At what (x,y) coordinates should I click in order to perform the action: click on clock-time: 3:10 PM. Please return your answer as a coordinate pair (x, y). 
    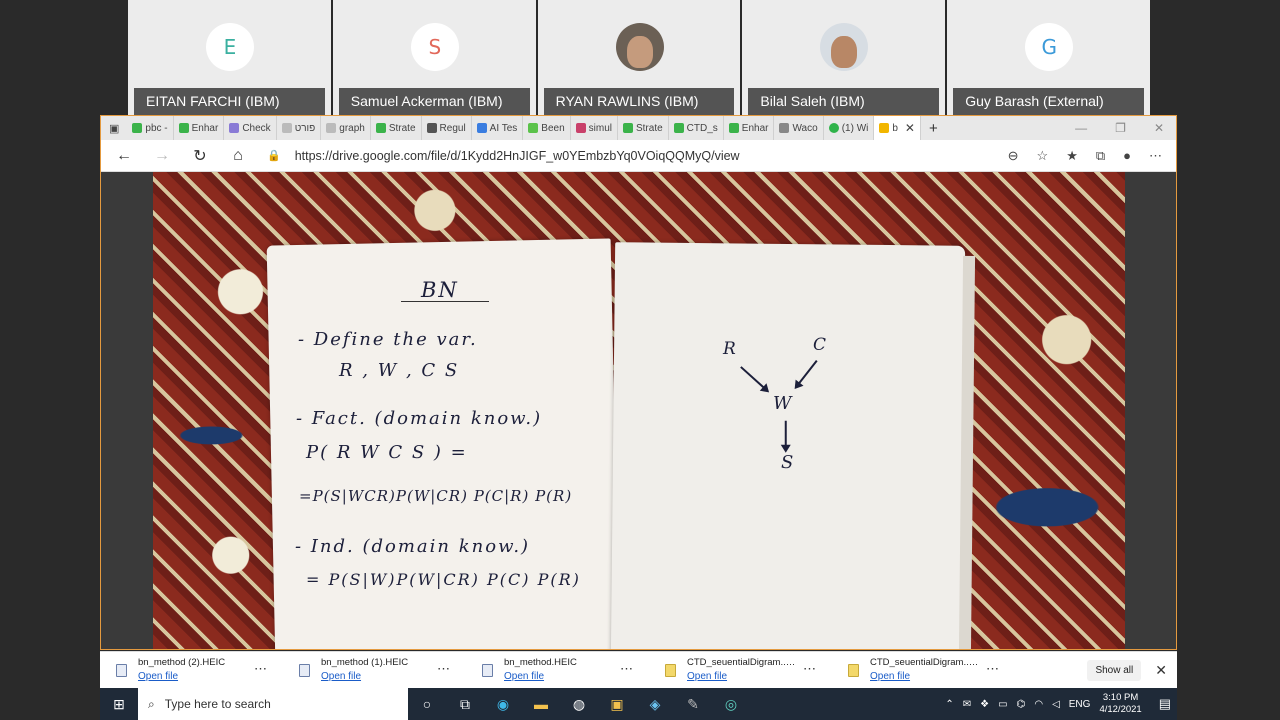
    Looking at the image, I should click on (1120, 697).